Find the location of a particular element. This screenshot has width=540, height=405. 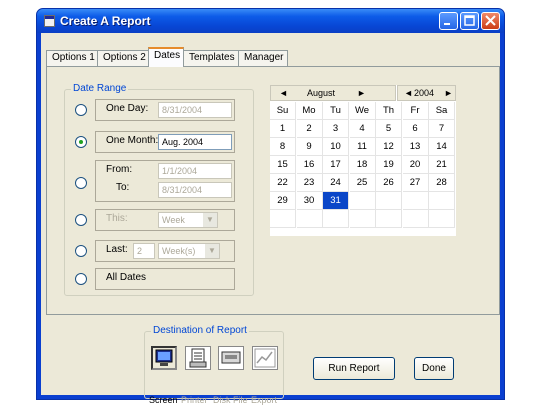

printer-button is located at coordinates (198, 358).